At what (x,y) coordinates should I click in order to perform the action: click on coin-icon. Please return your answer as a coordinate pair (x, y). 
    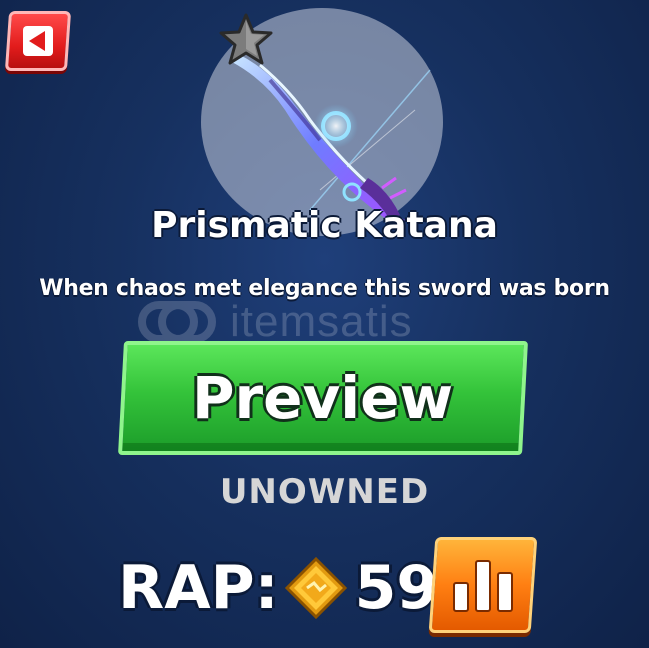
    Looking at the image, I should click on (315, 588).